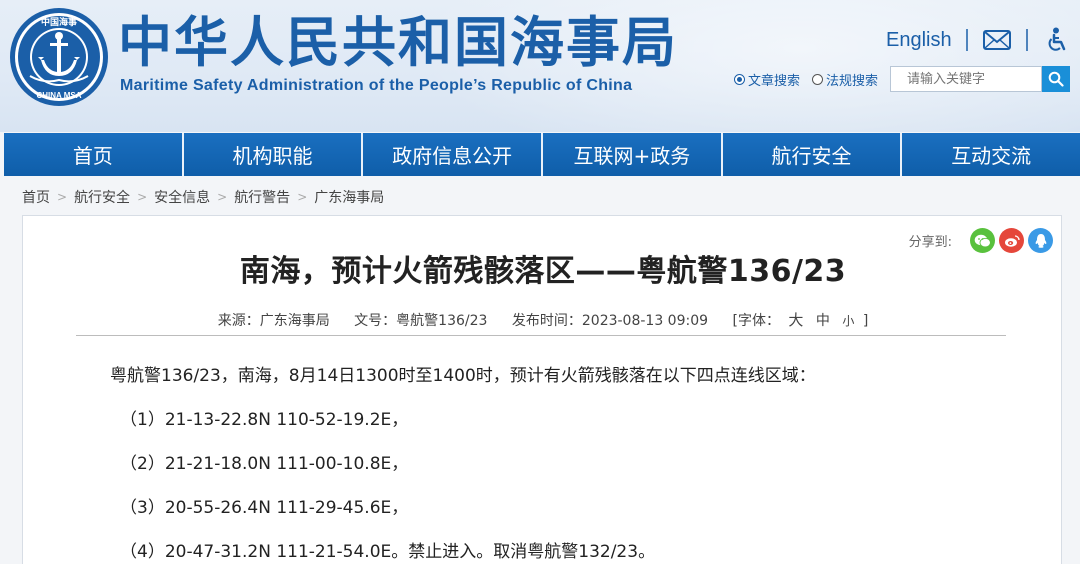 The height and width of the screenshot is (564, 1080). I want to click on nav-item-functions: 机构职能, so click(273, 154).